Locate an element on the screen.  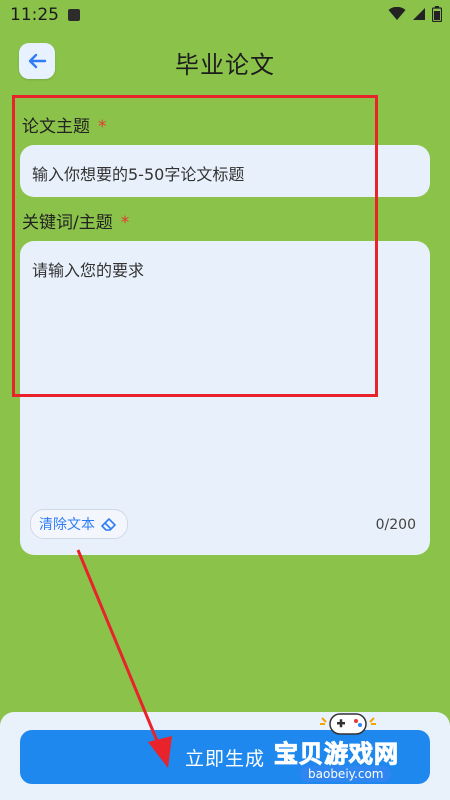
char-counter: 0/200 is located at coordinates (395, 525).